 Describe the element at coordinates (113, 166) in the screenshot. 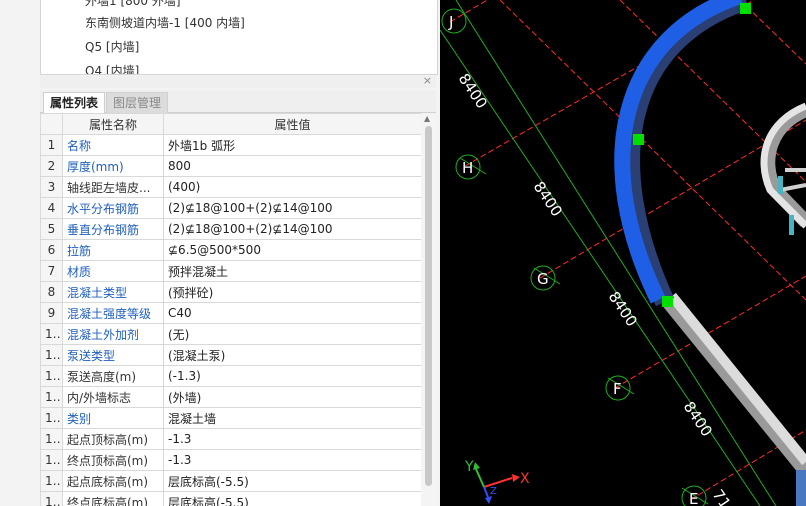

I see `property-name-cell: 厚度(mm)` at that location.